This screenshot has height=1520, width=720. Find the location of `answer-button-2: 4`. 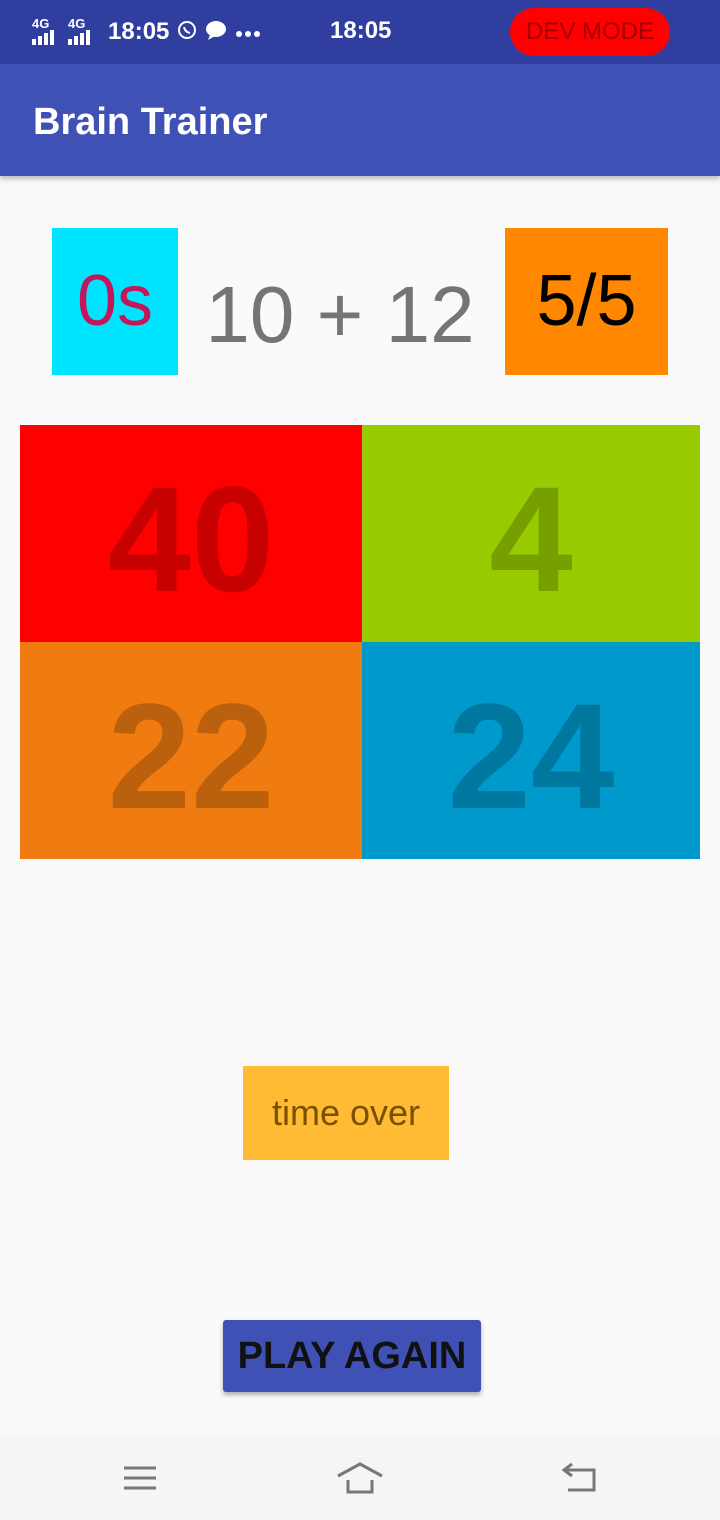

answer-button-2: 4 is located at coordinates (531, 533).